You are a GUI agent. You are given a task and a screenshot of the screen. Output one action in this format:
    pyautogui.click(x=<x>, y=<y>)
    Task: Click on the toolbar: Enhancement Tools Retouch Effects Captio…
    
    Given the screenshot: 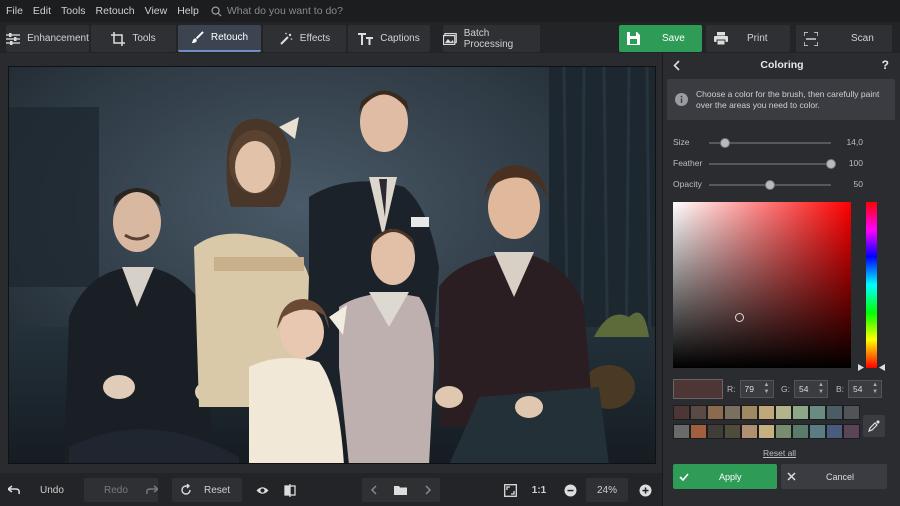 What is the action you would take?
    pyautogui.click(x=450, y=37)
    